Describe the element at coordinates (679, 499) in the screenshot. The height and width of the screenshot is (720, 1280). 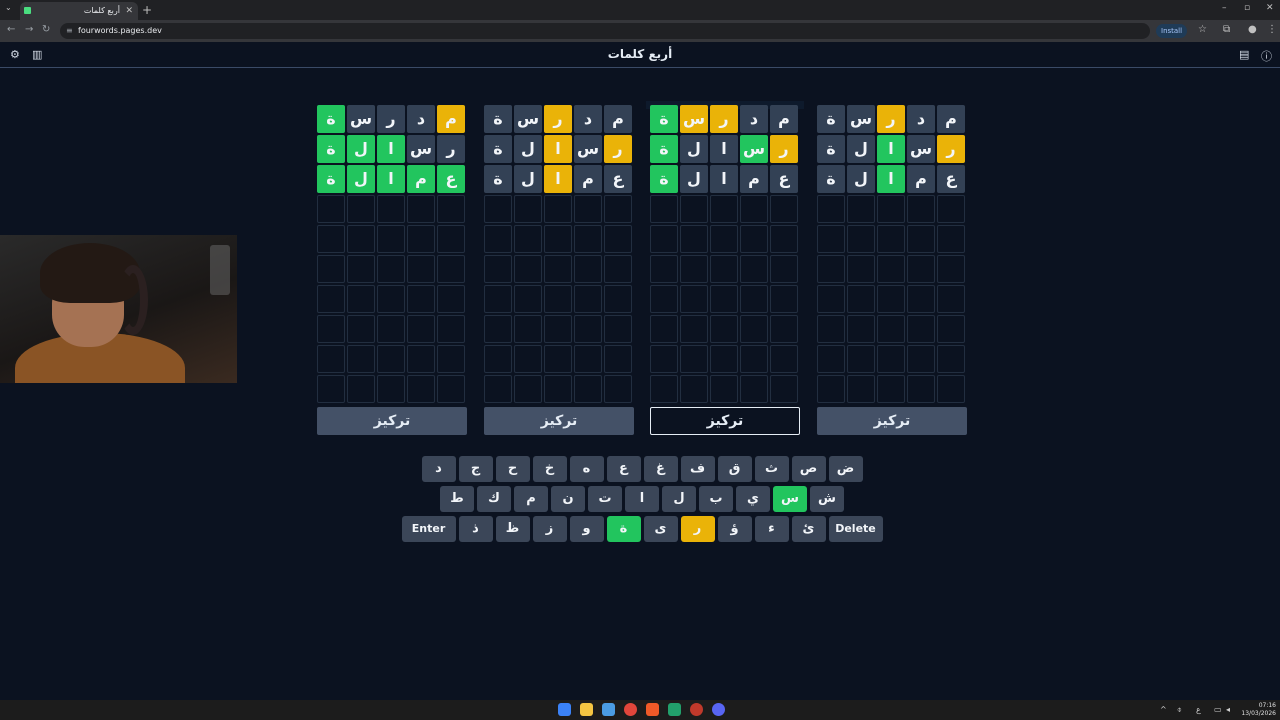
I see `letter-key: ل` at that location.